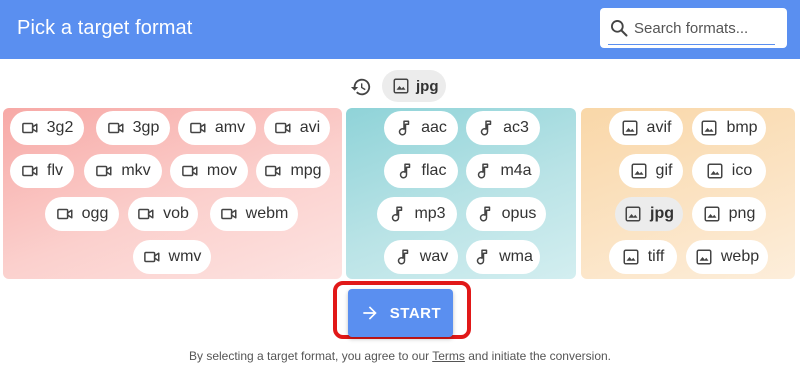  What do you see at coordinates (105, 28) in the screenshot?
I see `page-title: Pick a target format` at bounding box center [105, 28].